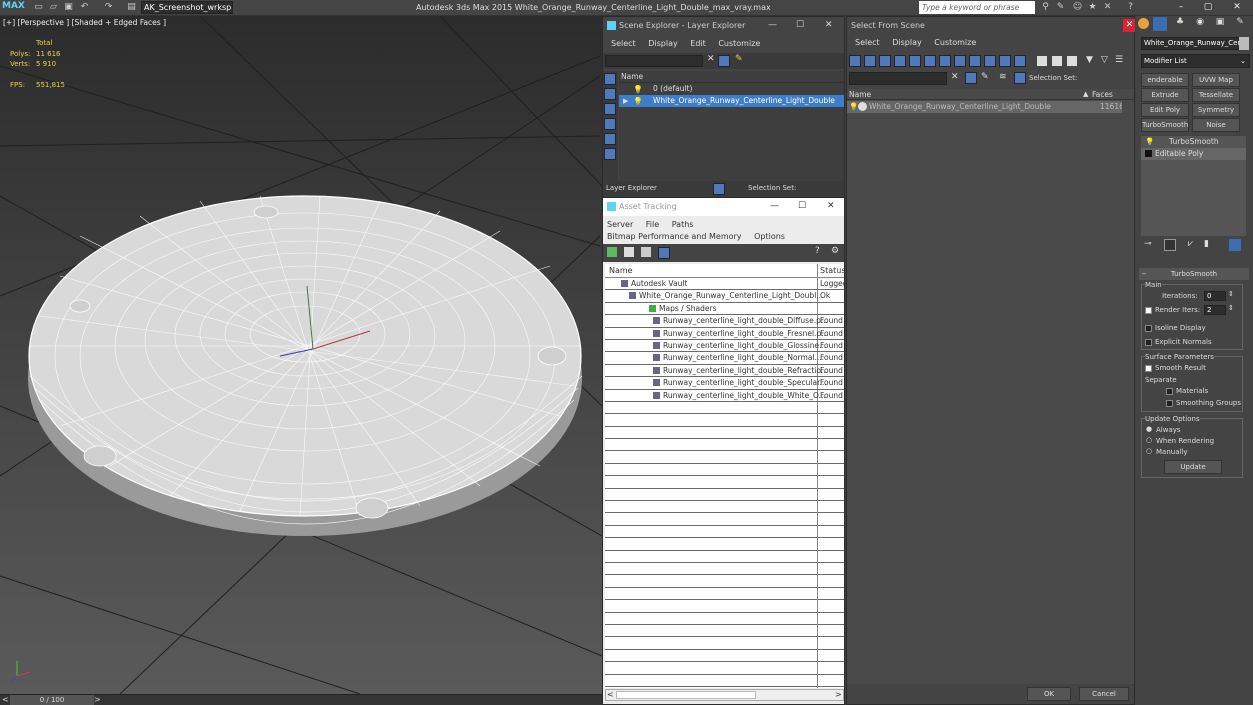 This screenshot has width=1253, height=705. Describe the element at coordinates (772, 25) in the screenshot. I see `scene-explorer-minimize: —` at that location.